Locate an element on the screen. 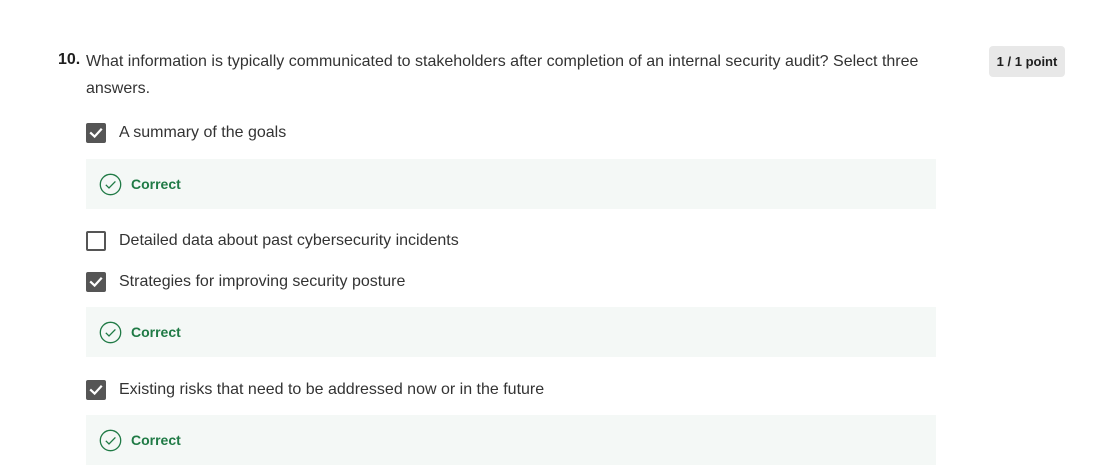 The width and height of the screenshot is (1118, 465). checkbox-unchecked is located at coordinates (96, 241).